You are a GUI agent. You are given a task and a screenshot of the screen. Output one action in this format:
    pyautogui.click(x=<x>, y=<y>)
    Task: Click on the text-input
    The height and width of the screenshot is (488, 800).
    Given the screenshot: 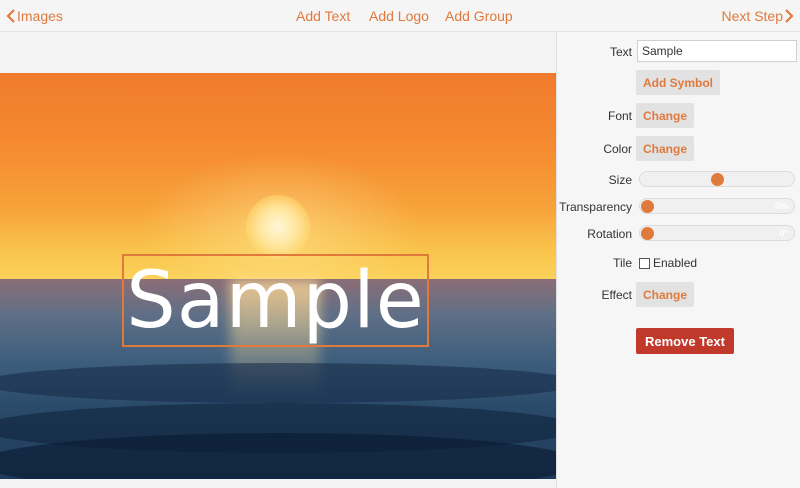 What is the action you would take?
    pyautogui.click(x=717, y=51)
    